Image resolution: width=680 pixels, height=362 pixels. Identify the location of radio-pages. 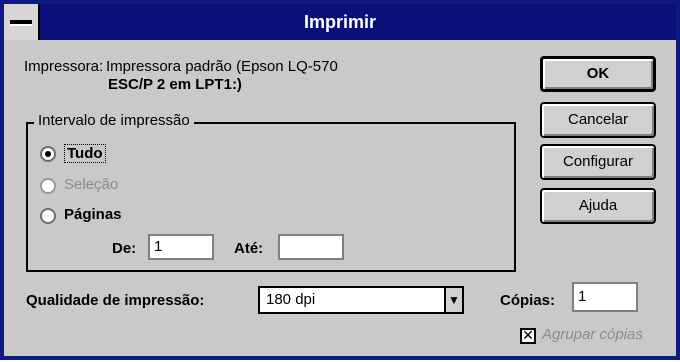
(48, 216).